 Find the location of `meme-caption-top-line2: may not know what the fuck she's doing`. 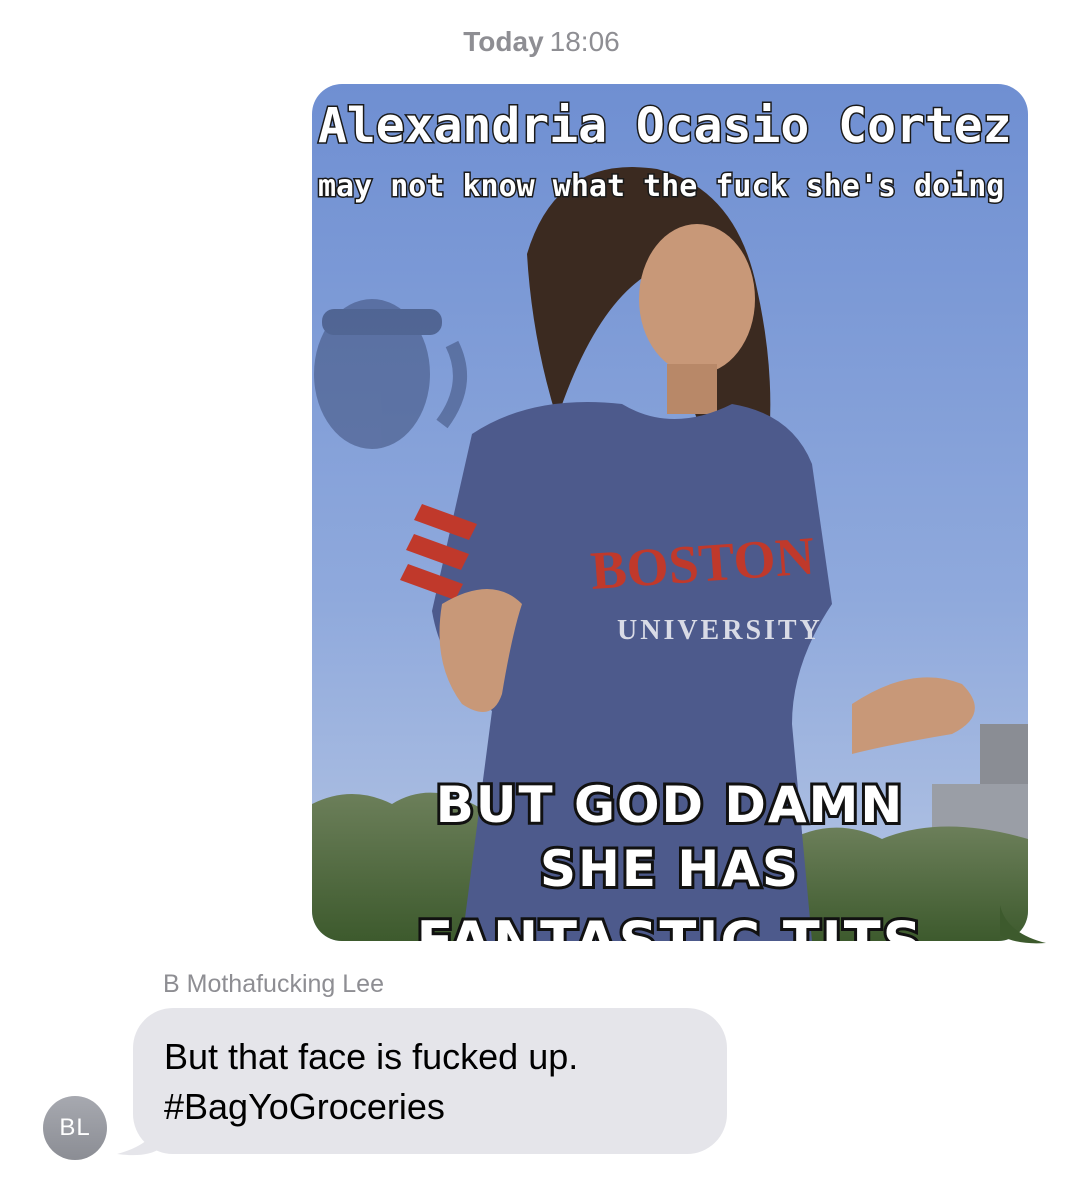

meme-caption-top-line2: may not know what the fuck she's doing is located at coordinates (661, 186).